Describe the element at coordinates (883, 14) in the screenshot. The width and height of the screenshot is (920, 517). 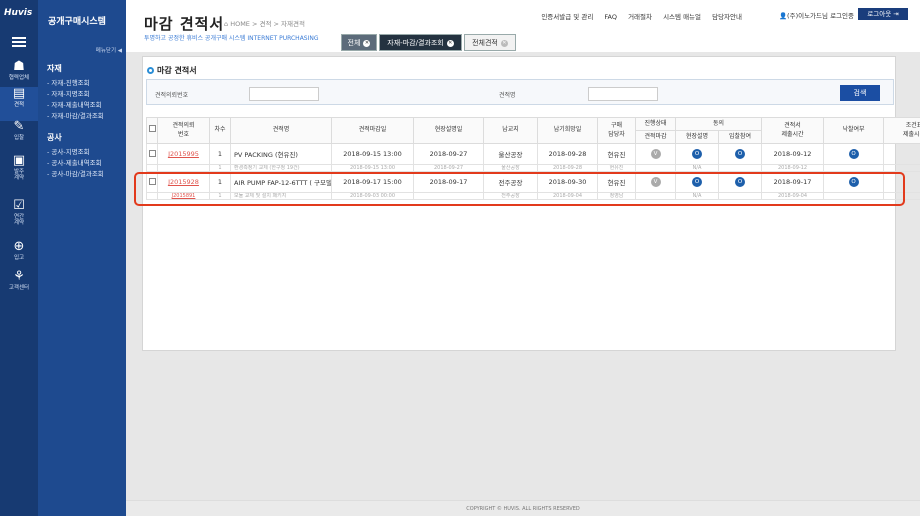
I see `logout-button: 로그아웃 ⇥` at that location.